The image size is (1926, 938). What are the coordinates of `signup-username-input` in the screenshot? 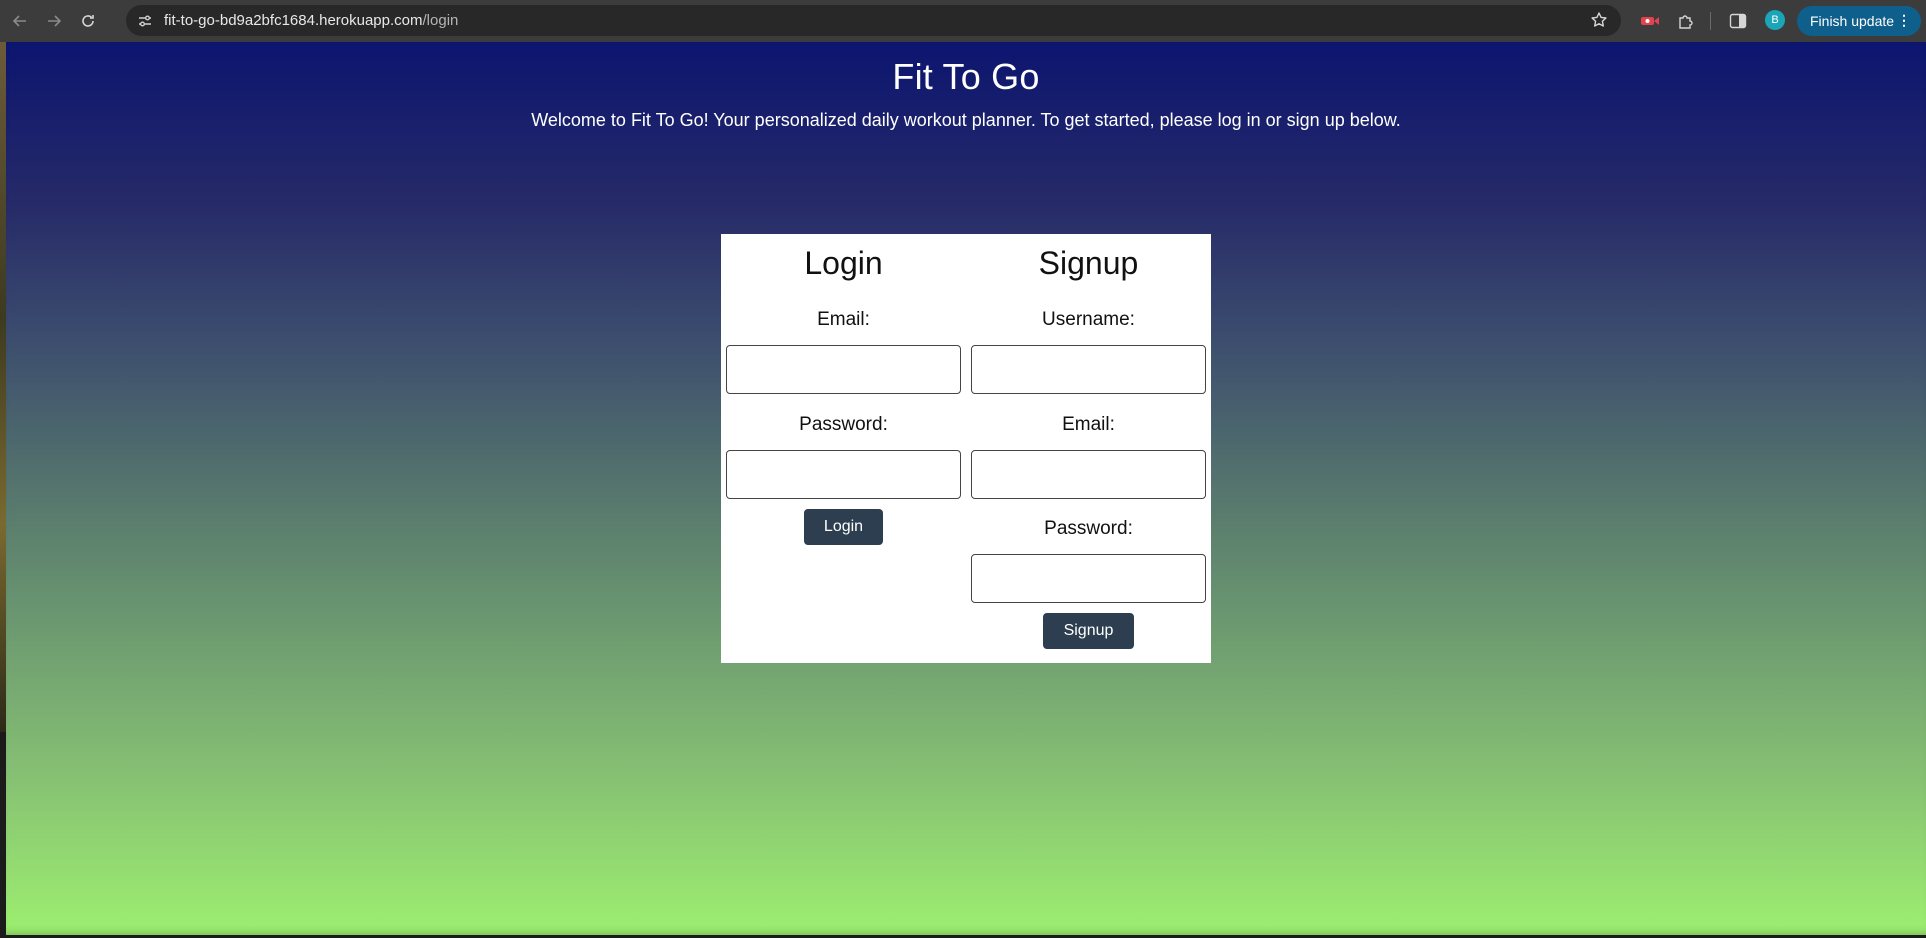 It's located at (1088, 369).